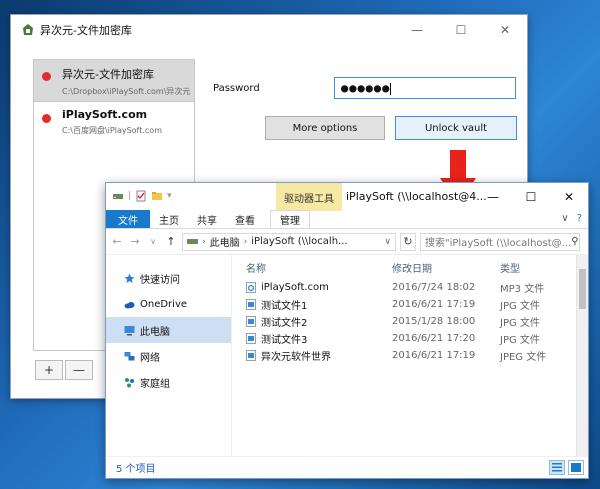 The width and height of the screenshot is (600, 489). I want to click on unlock-vault-button: Unlock vault, so click(456, 128).